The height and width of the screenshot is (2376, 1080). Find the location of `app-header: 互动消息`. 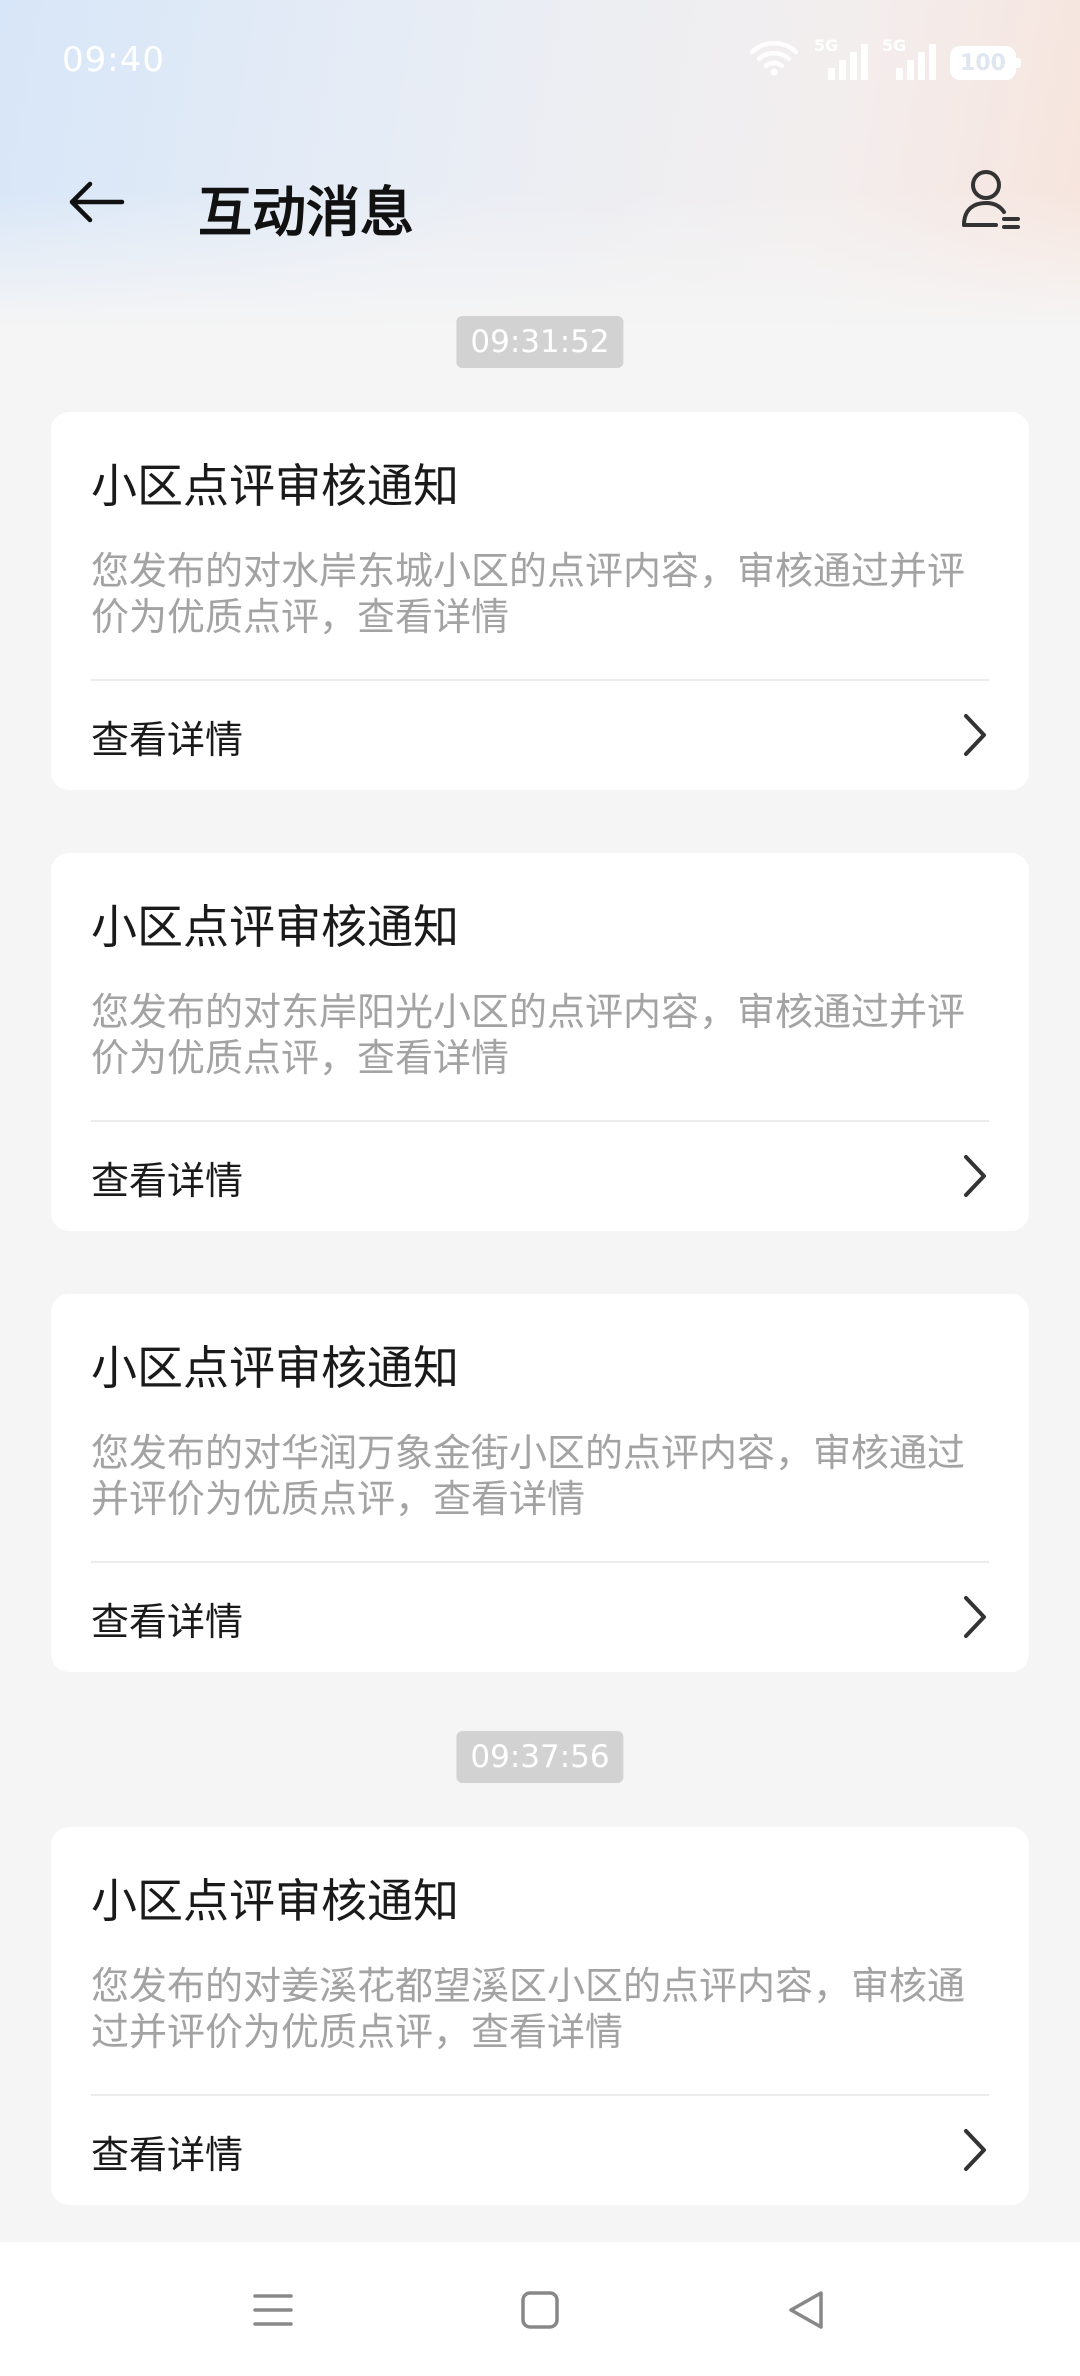

app-header: 互动消息 is located at coordinates (540, 200).